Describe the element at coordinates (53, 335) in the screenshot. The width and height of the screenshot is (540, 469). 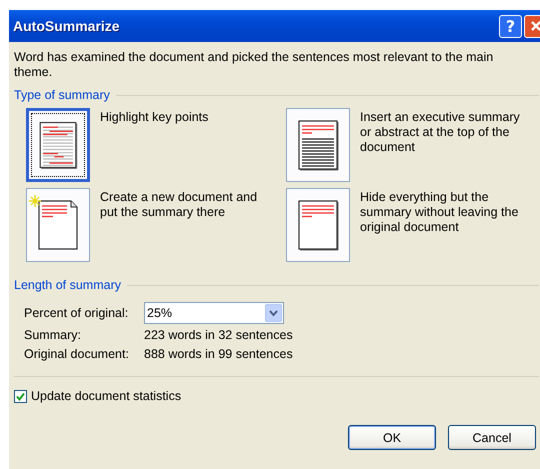
I see `stat-label: Summary:` at that location.